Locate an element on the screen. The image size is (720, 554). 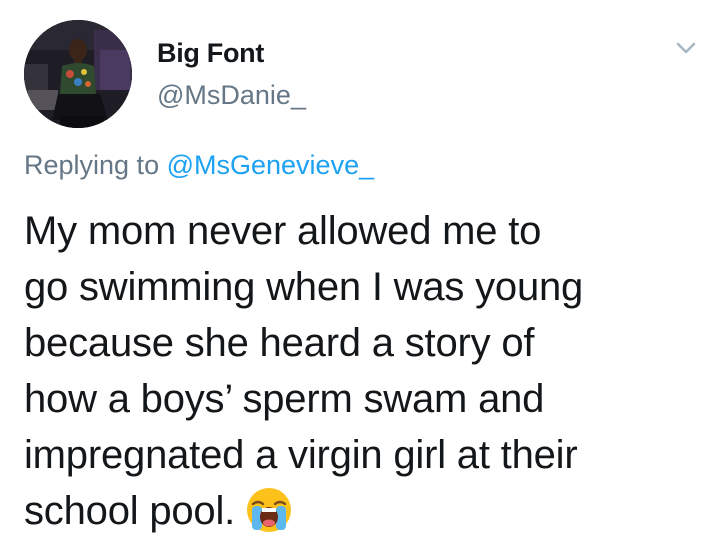
tweet-text-line: My mom never allowed me to is located at coordinates (283, 231).